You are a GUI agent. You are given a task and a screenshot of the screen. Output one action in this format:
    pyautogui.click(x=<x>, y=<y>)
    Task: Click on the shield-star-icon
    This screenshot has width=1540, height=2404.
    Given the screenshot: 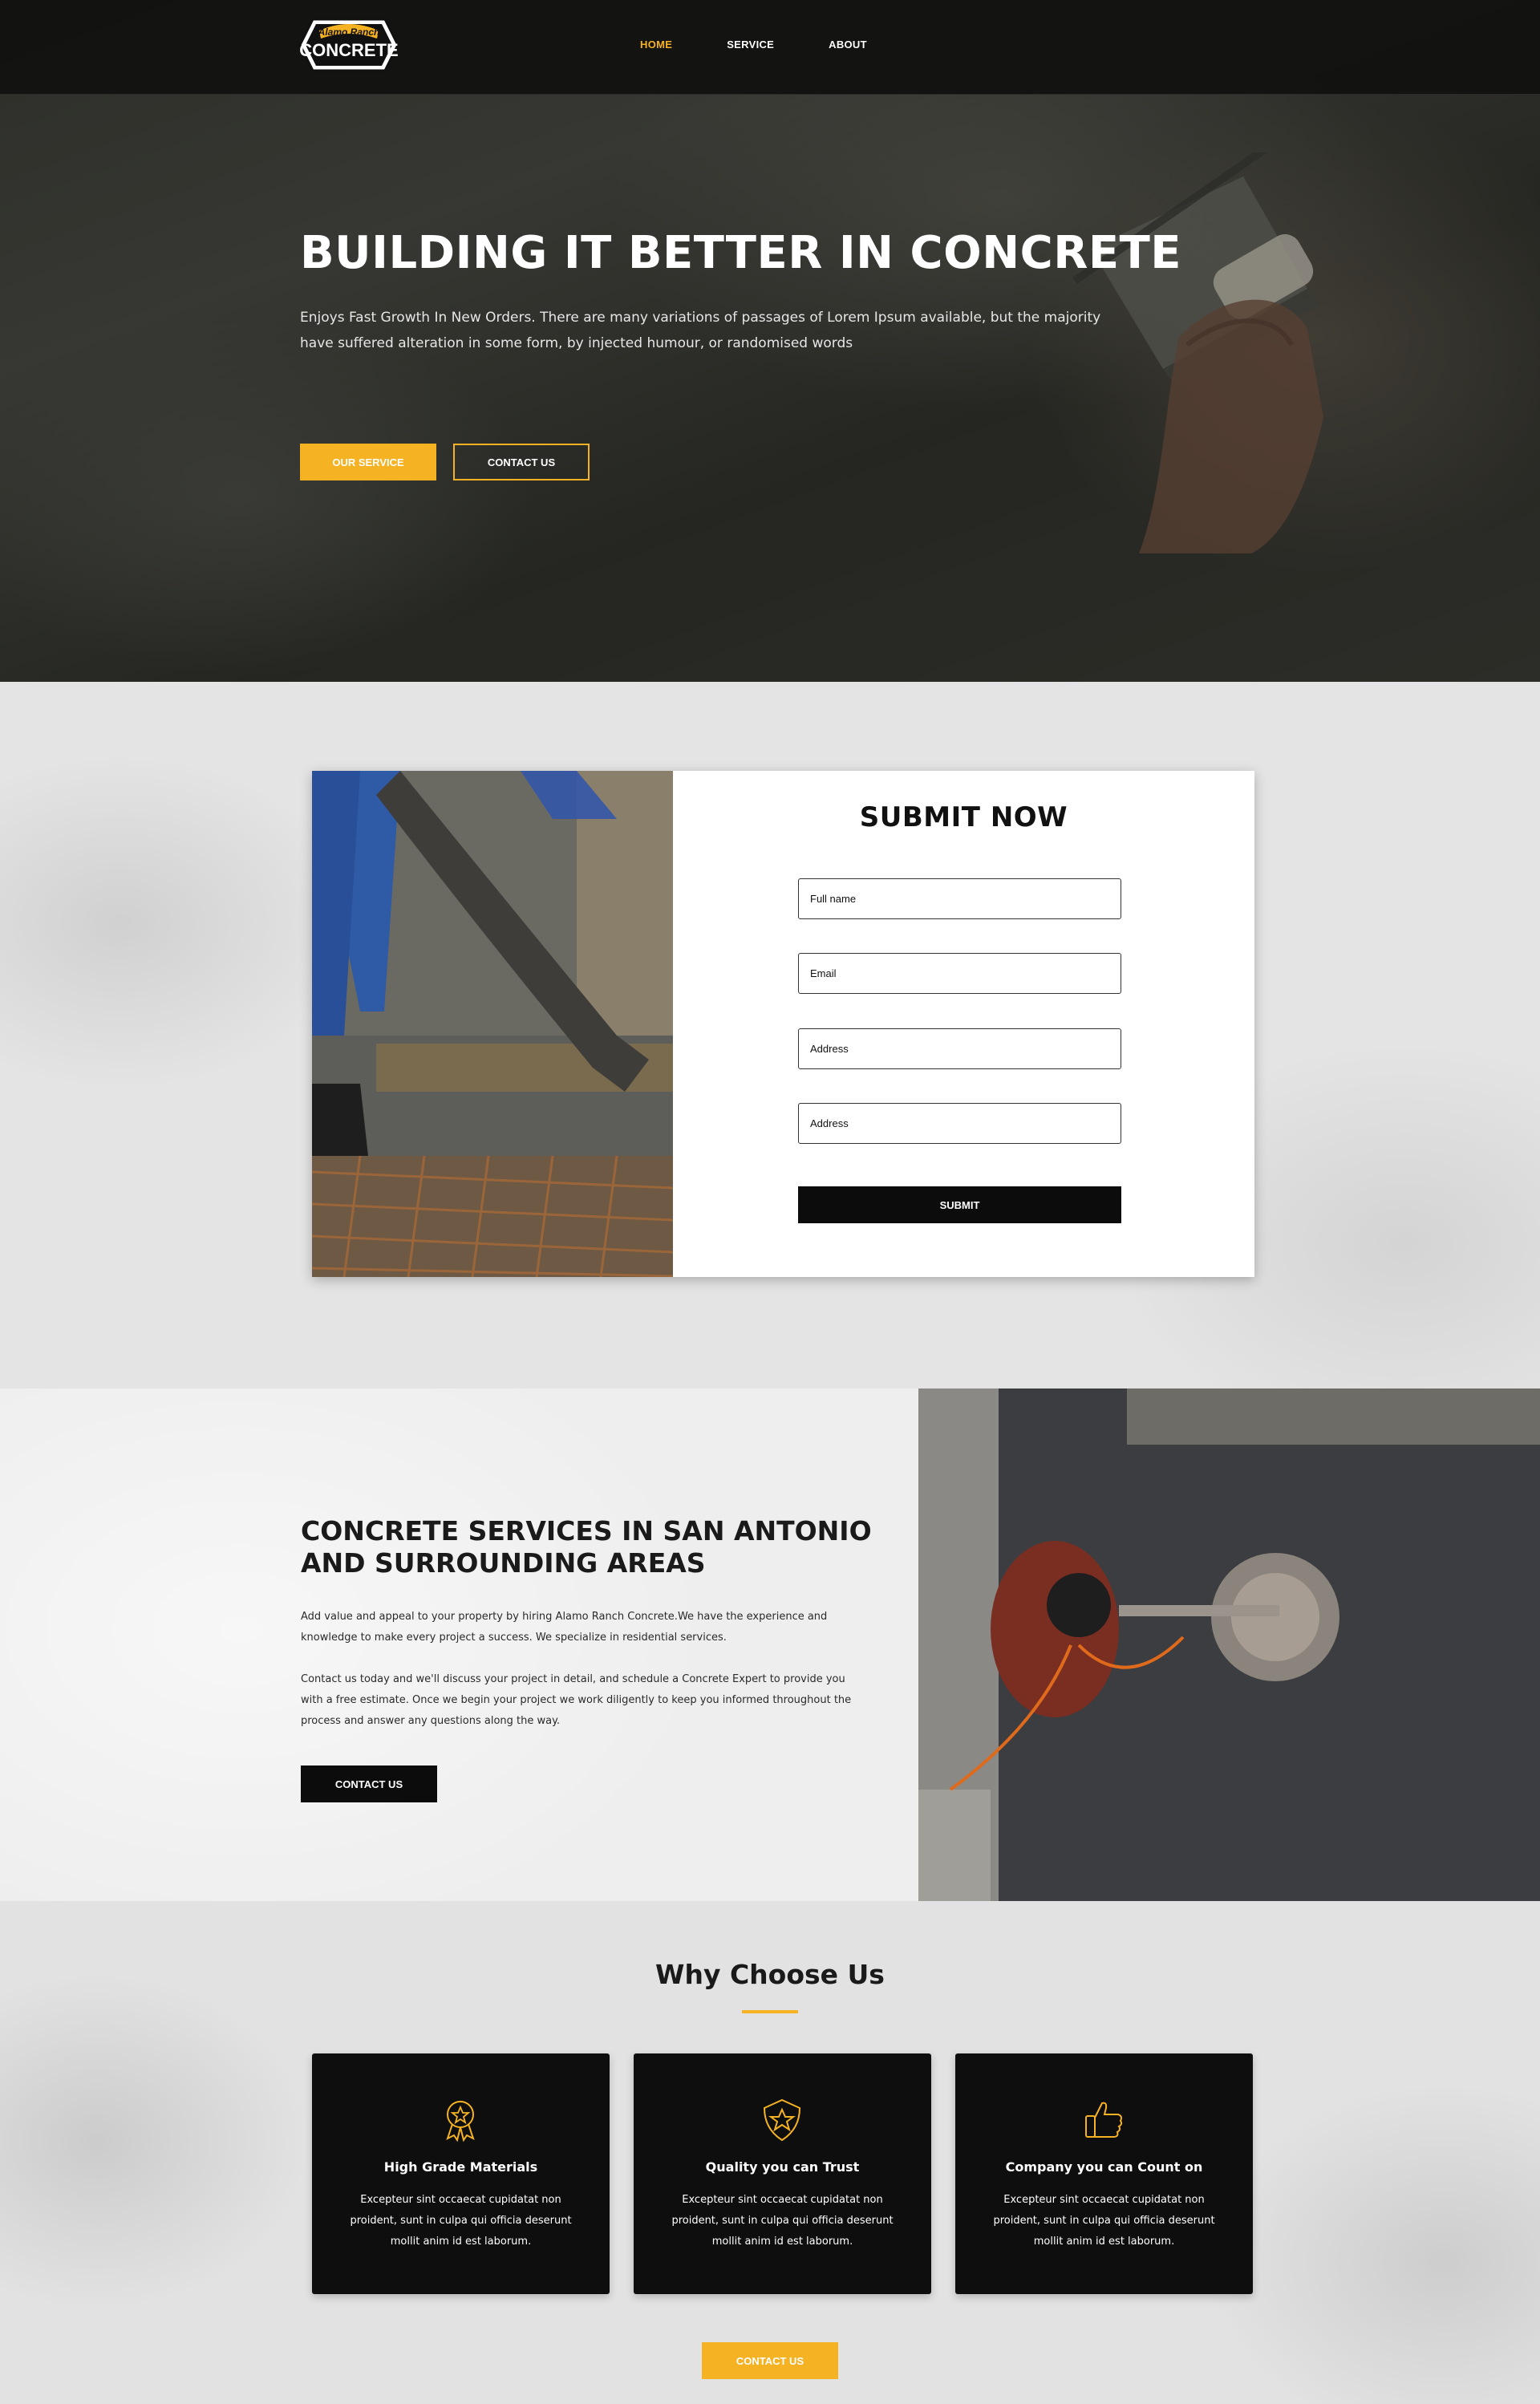 What is the action you would take?
    pyautogui.click(x=782, y=2120)
    